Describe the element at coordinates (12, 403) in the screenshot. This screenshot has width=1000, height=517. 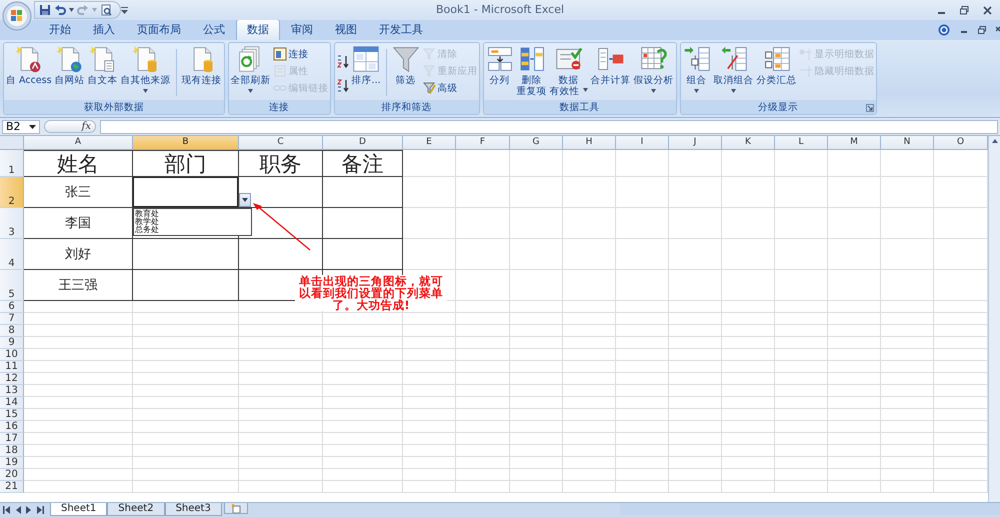
I see `row-header: 14` at that location.